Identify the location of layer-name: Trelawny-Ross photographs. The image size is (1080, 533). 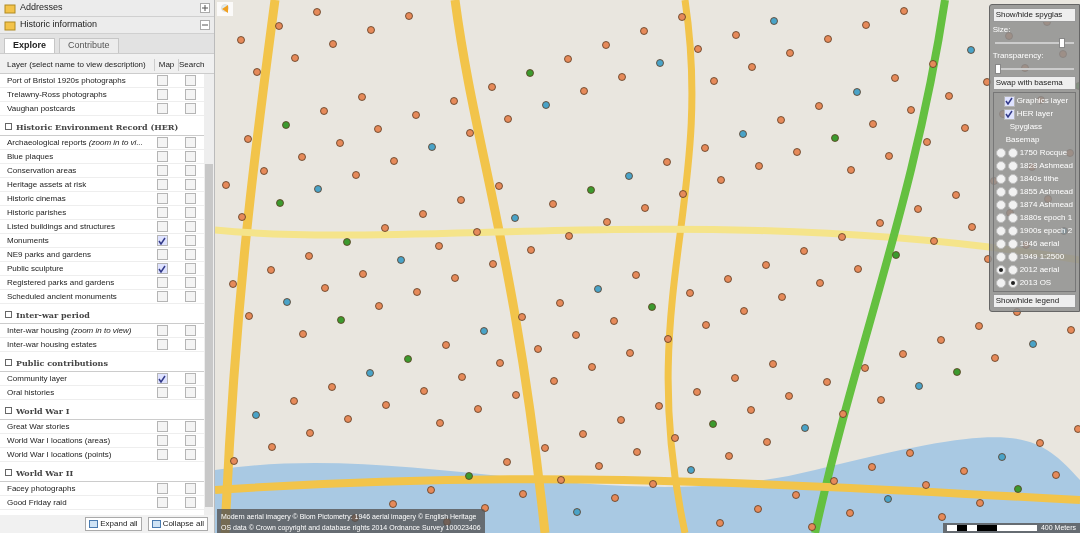
(74, 94).